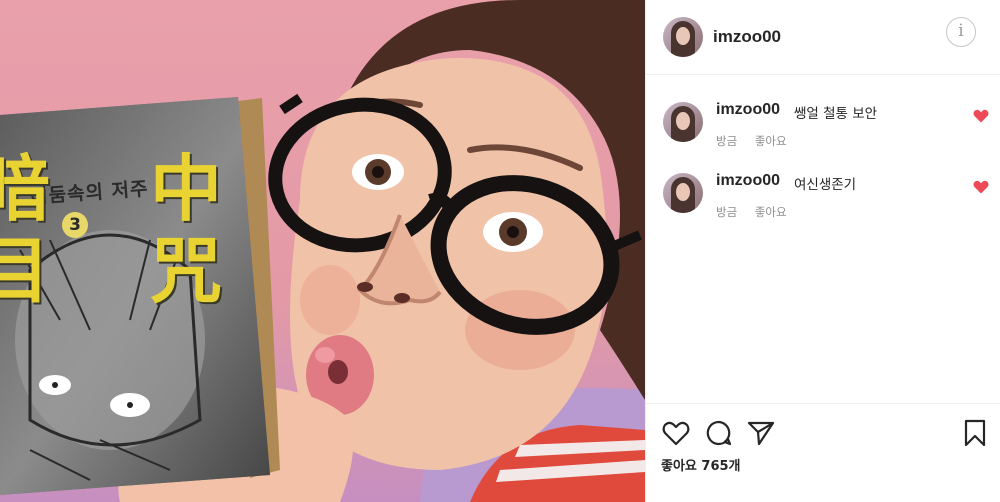 This screenshot has width=1000, height=502. I want to click on post-actions: 좋아요 765개, so click(823, 452).